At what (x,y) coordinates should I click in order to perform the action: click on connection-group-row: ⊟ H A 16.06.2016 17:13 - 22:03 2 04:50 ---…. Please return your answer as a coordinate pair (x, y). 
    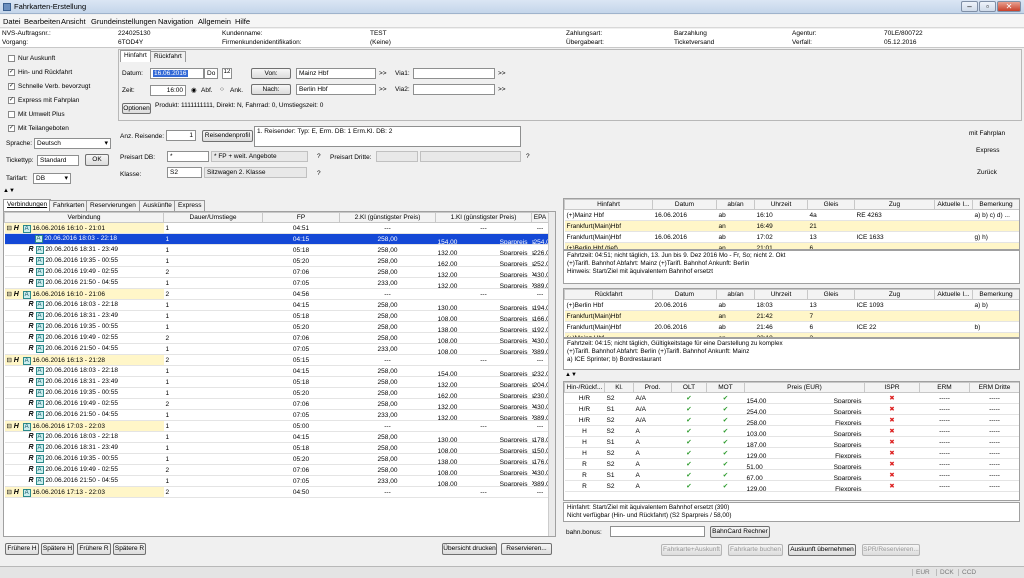
    Looking at the image, I should click on (276, 492).